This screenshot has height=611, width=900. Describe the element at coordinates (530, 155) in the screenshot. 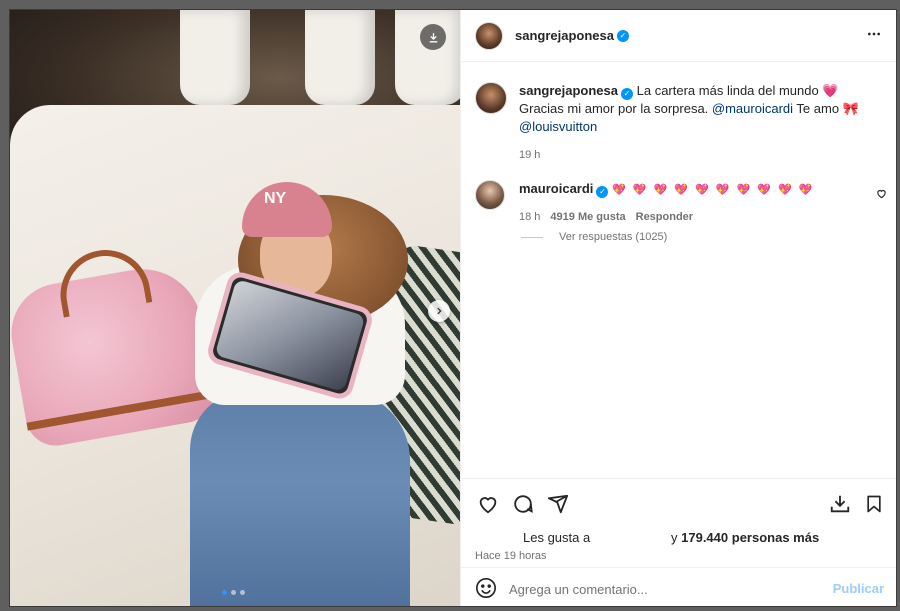

I see `caption-time: 19 h` at that location.